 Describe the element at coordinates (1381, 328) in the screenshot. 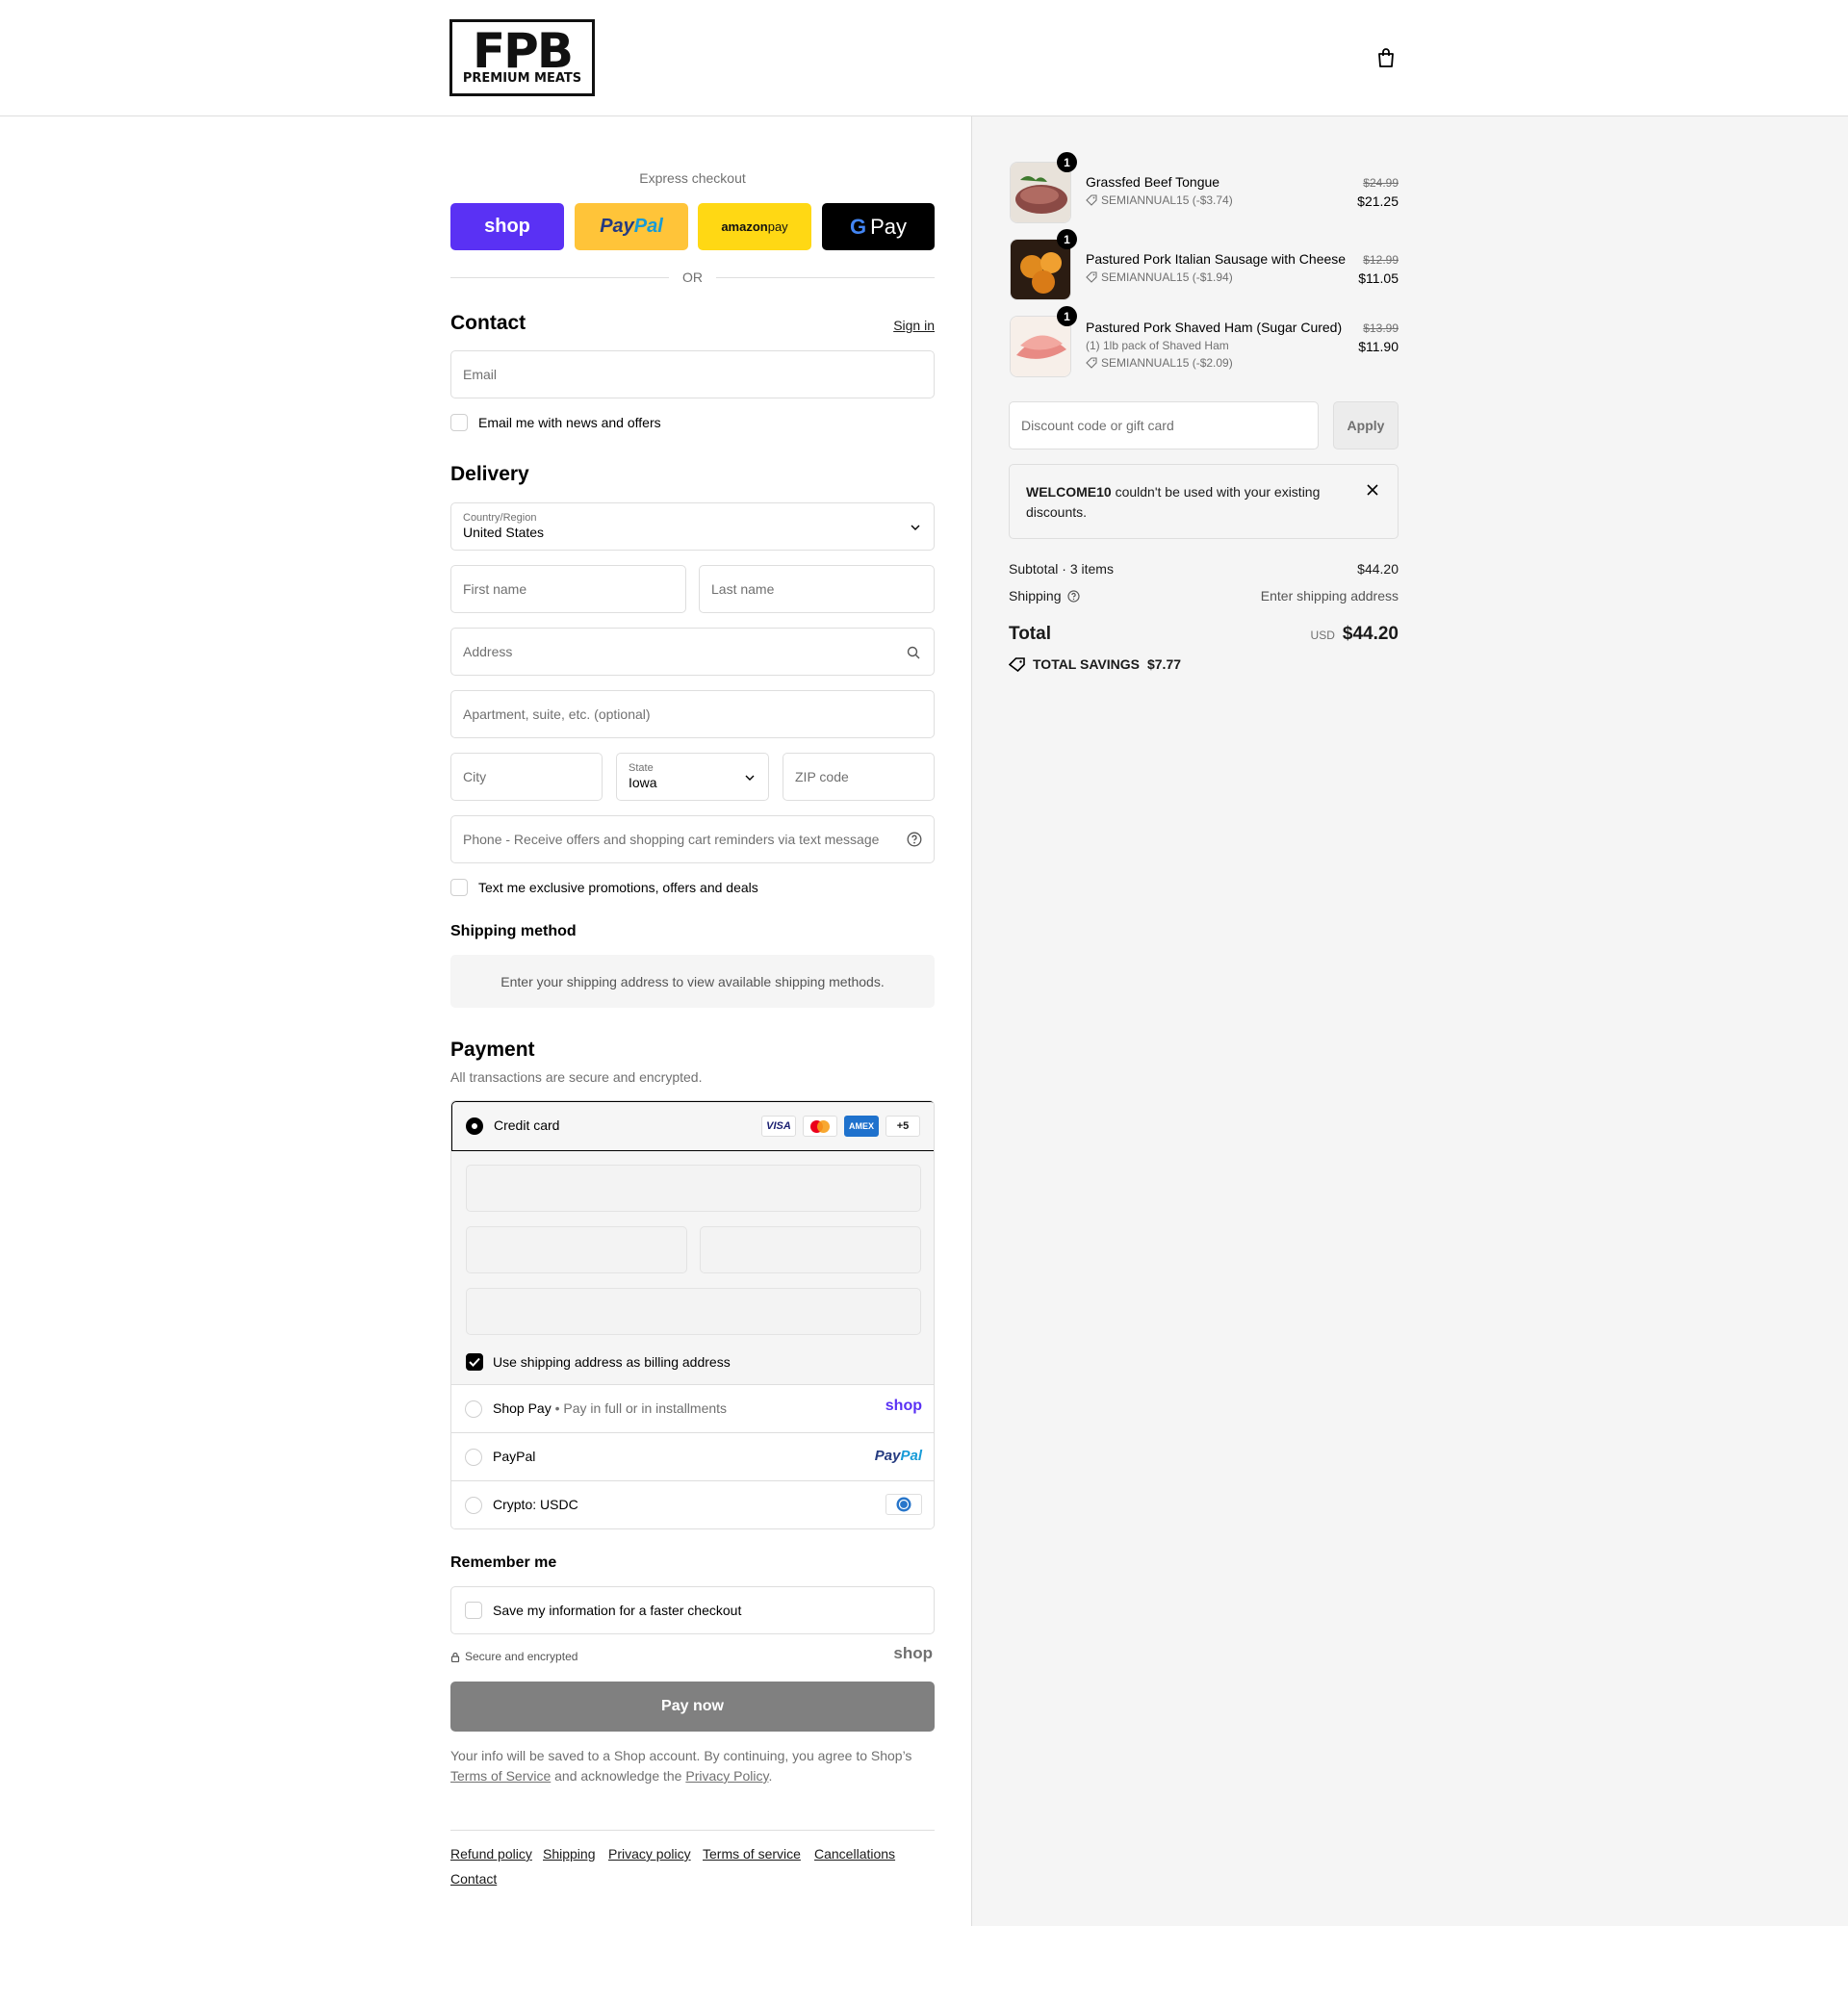

I see `original-price: $13.99` at that location.